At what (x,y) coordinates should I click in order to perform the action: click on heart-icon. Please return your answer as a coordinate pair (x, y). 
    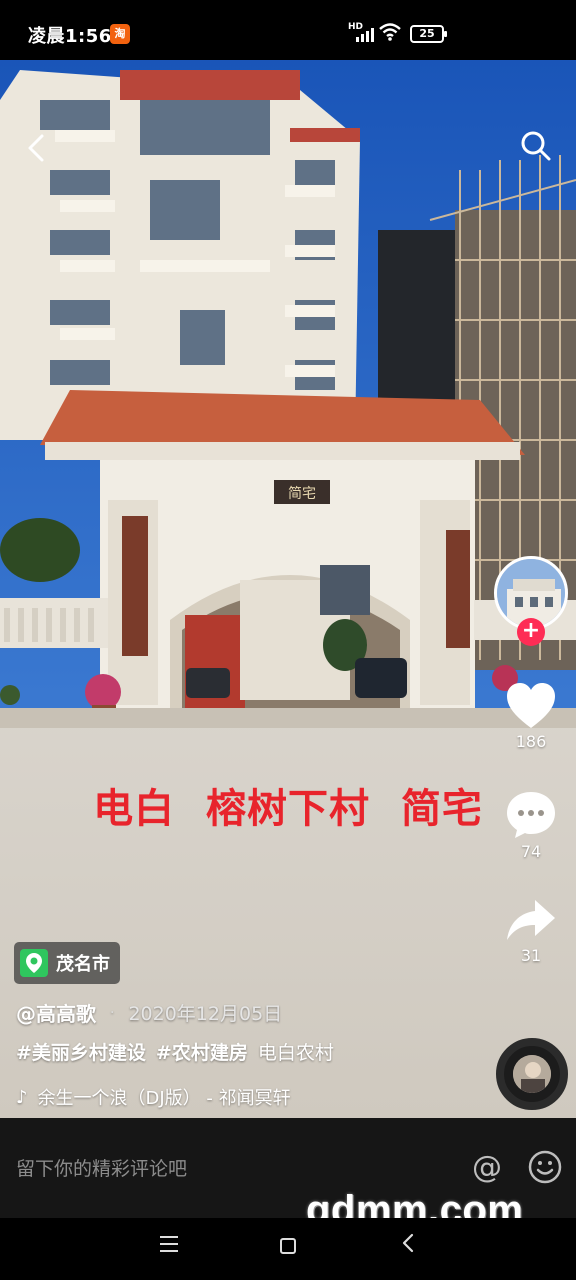
    Looking at the image, I should click on (531, 705).